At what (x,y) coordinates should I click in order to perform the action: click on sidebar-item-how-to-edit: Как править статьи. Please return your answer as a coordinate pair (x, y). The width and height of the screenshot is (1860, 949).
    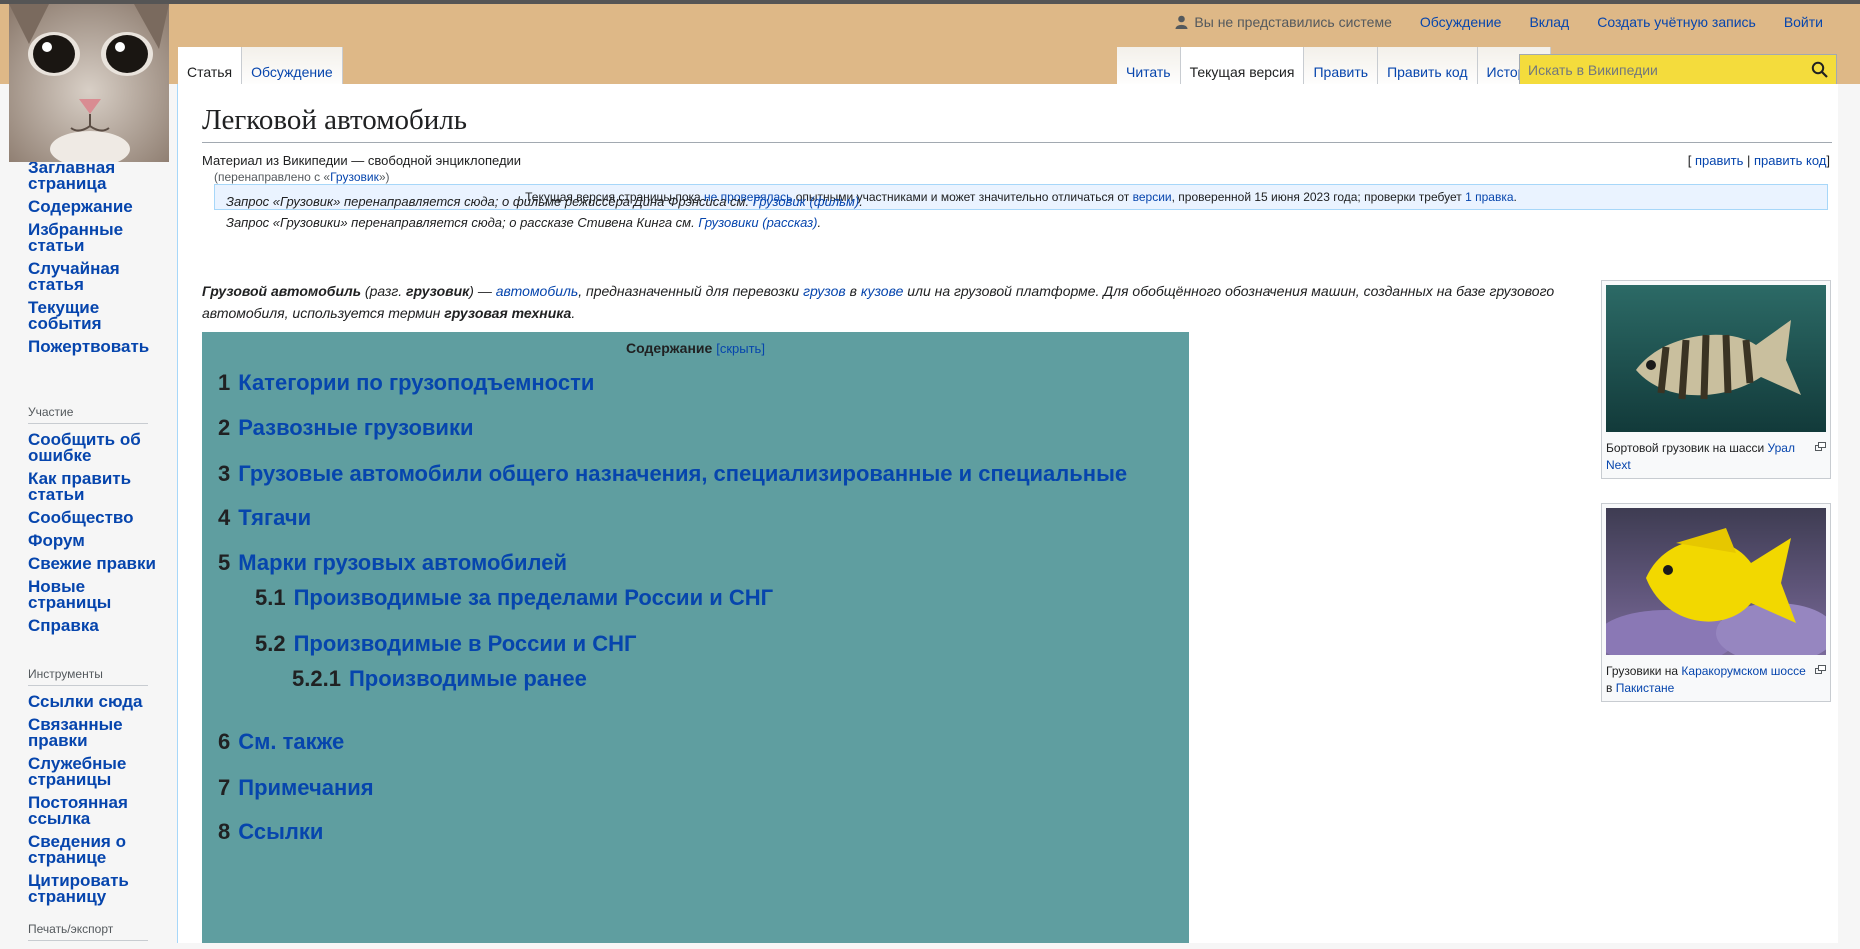
    Looking at the image, I should click on (95, 486).